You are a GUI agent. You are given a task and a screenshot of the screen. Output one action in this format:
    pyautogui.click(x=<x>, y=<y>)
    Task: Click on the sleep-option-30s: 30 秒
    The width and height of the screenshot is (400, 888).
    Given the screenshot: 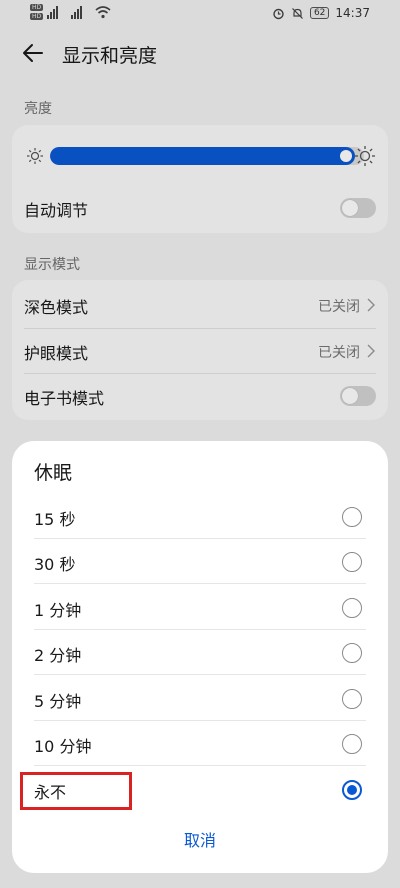 What is the action you would take?
    pyautogui.click(x=200, y=561)
    